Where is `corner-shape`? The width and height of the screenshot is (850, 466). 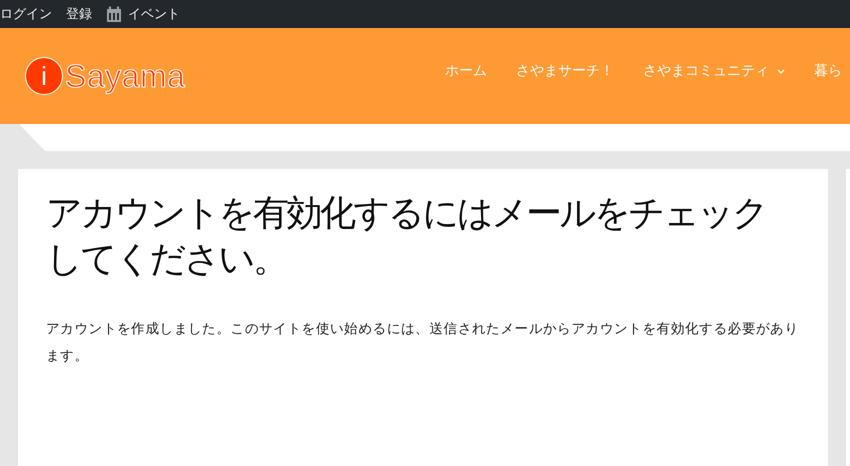
corner-shape is located at coordinates (22, 137).